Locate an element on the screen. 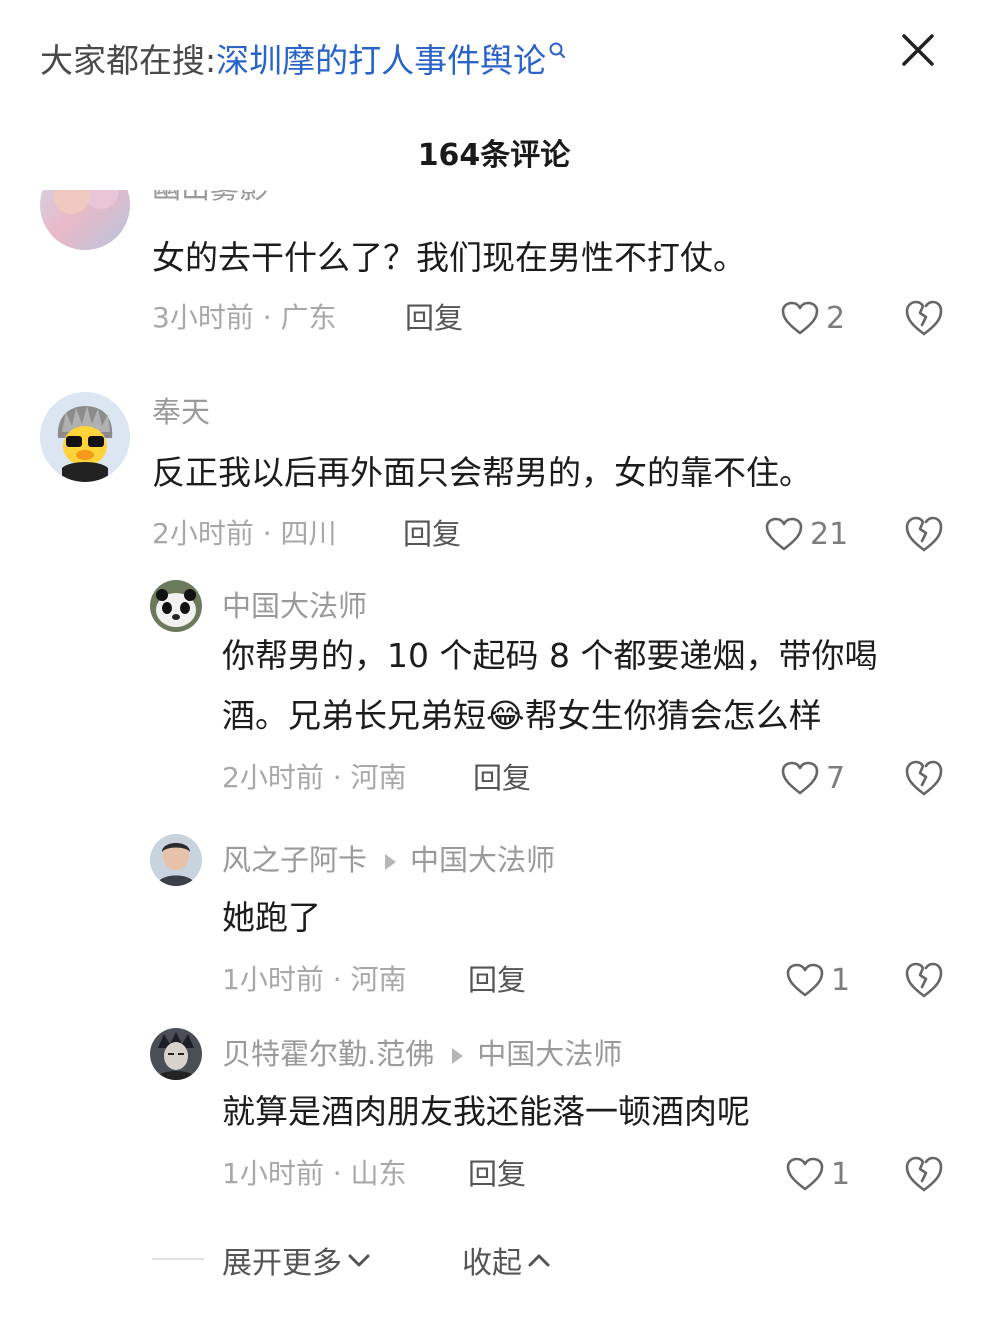 The width and height of the screenshot is (988, 1318). expand-more-label: 展开更多 is located at coordinates (282, 1263).